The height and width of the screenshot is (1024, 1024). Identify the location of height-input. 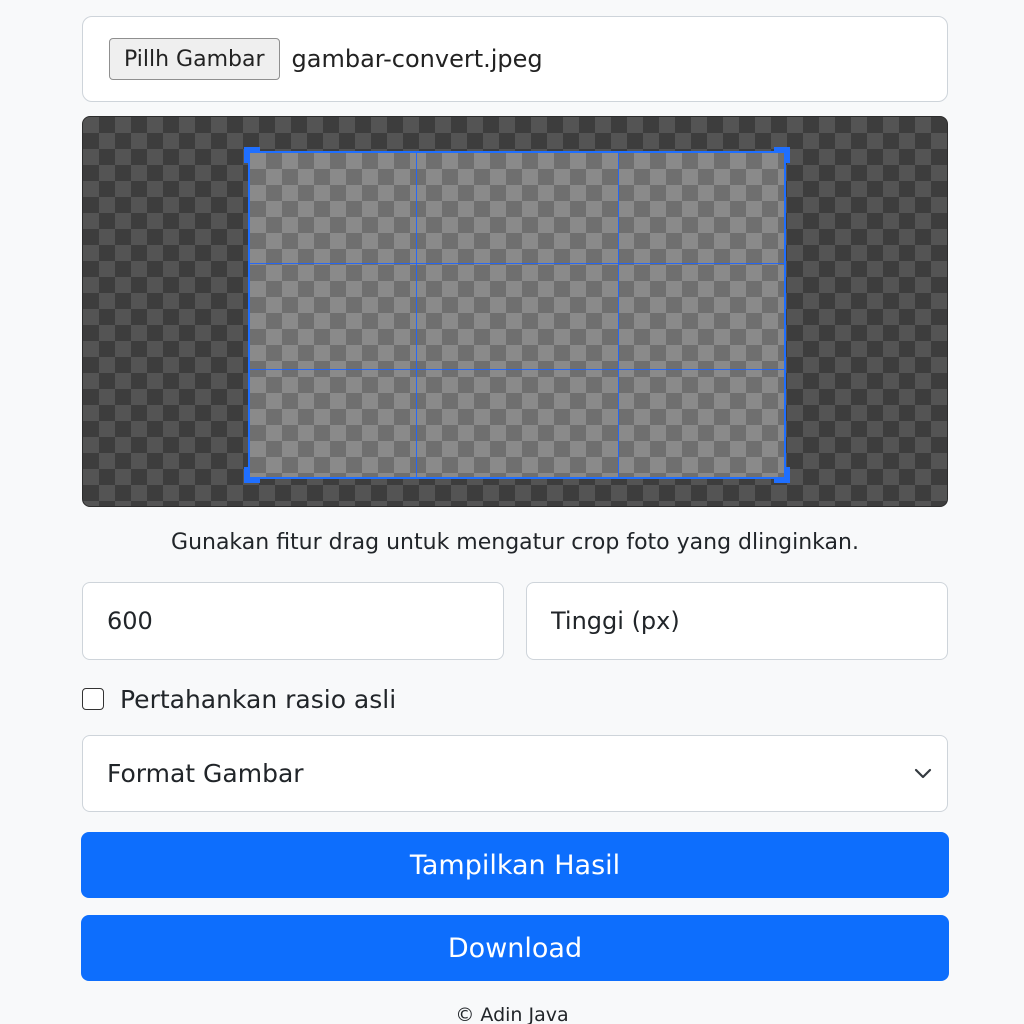
(737, 621).